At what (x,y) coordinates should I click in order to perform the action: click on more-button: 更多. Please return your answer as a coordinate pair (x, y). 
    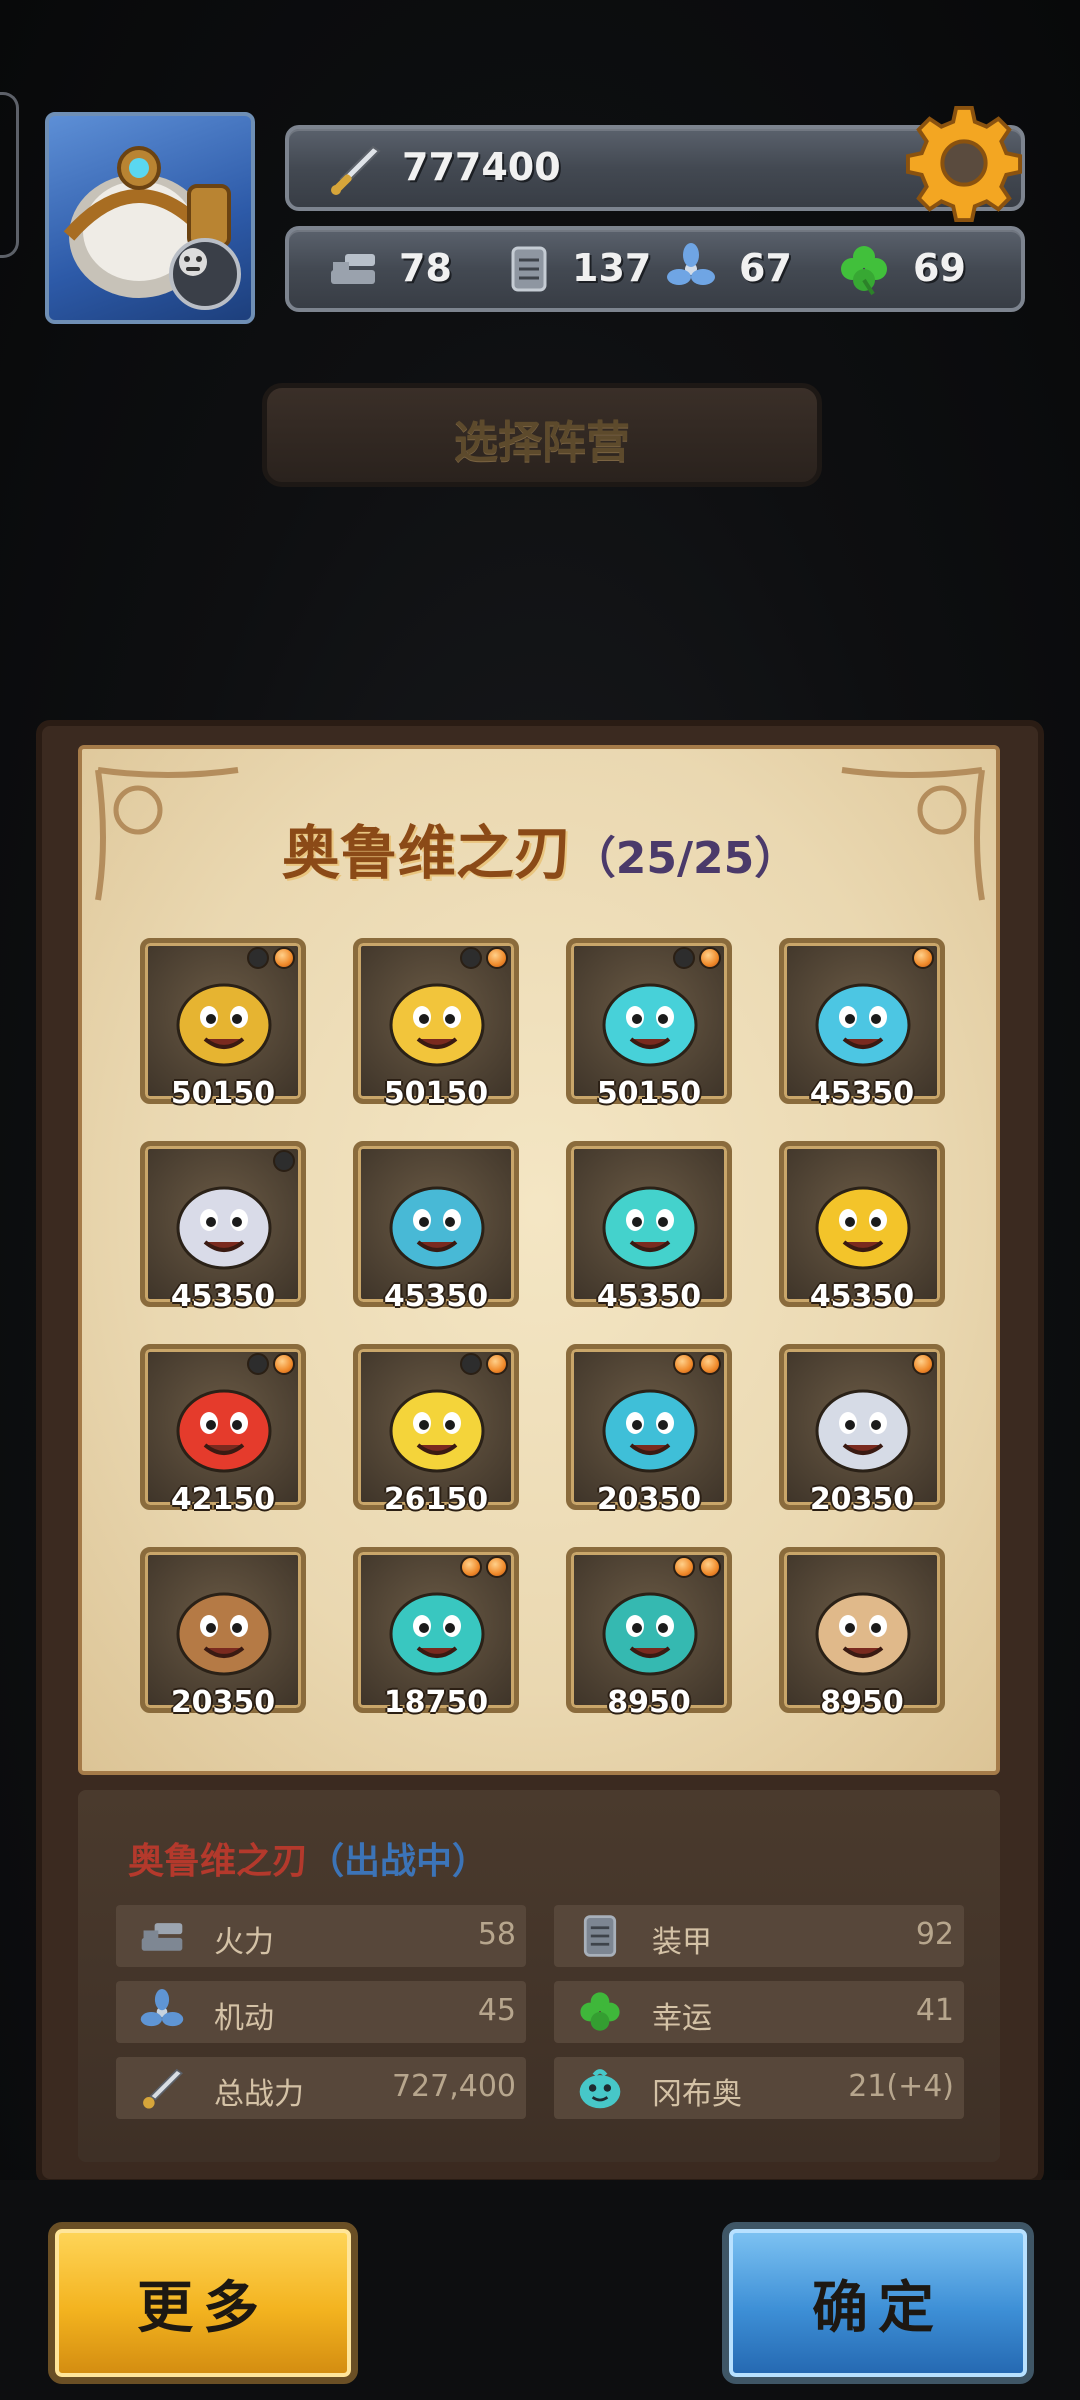
    Looking at the image, I should click on (203, 2303).